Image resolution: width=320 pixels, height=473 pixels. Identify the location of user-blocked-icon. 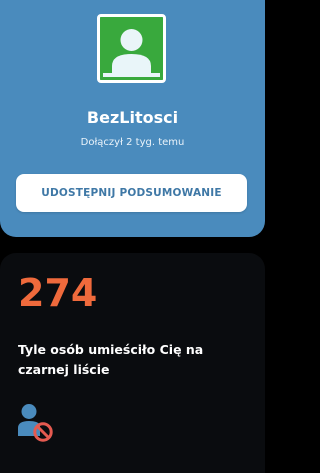
(35, 423).